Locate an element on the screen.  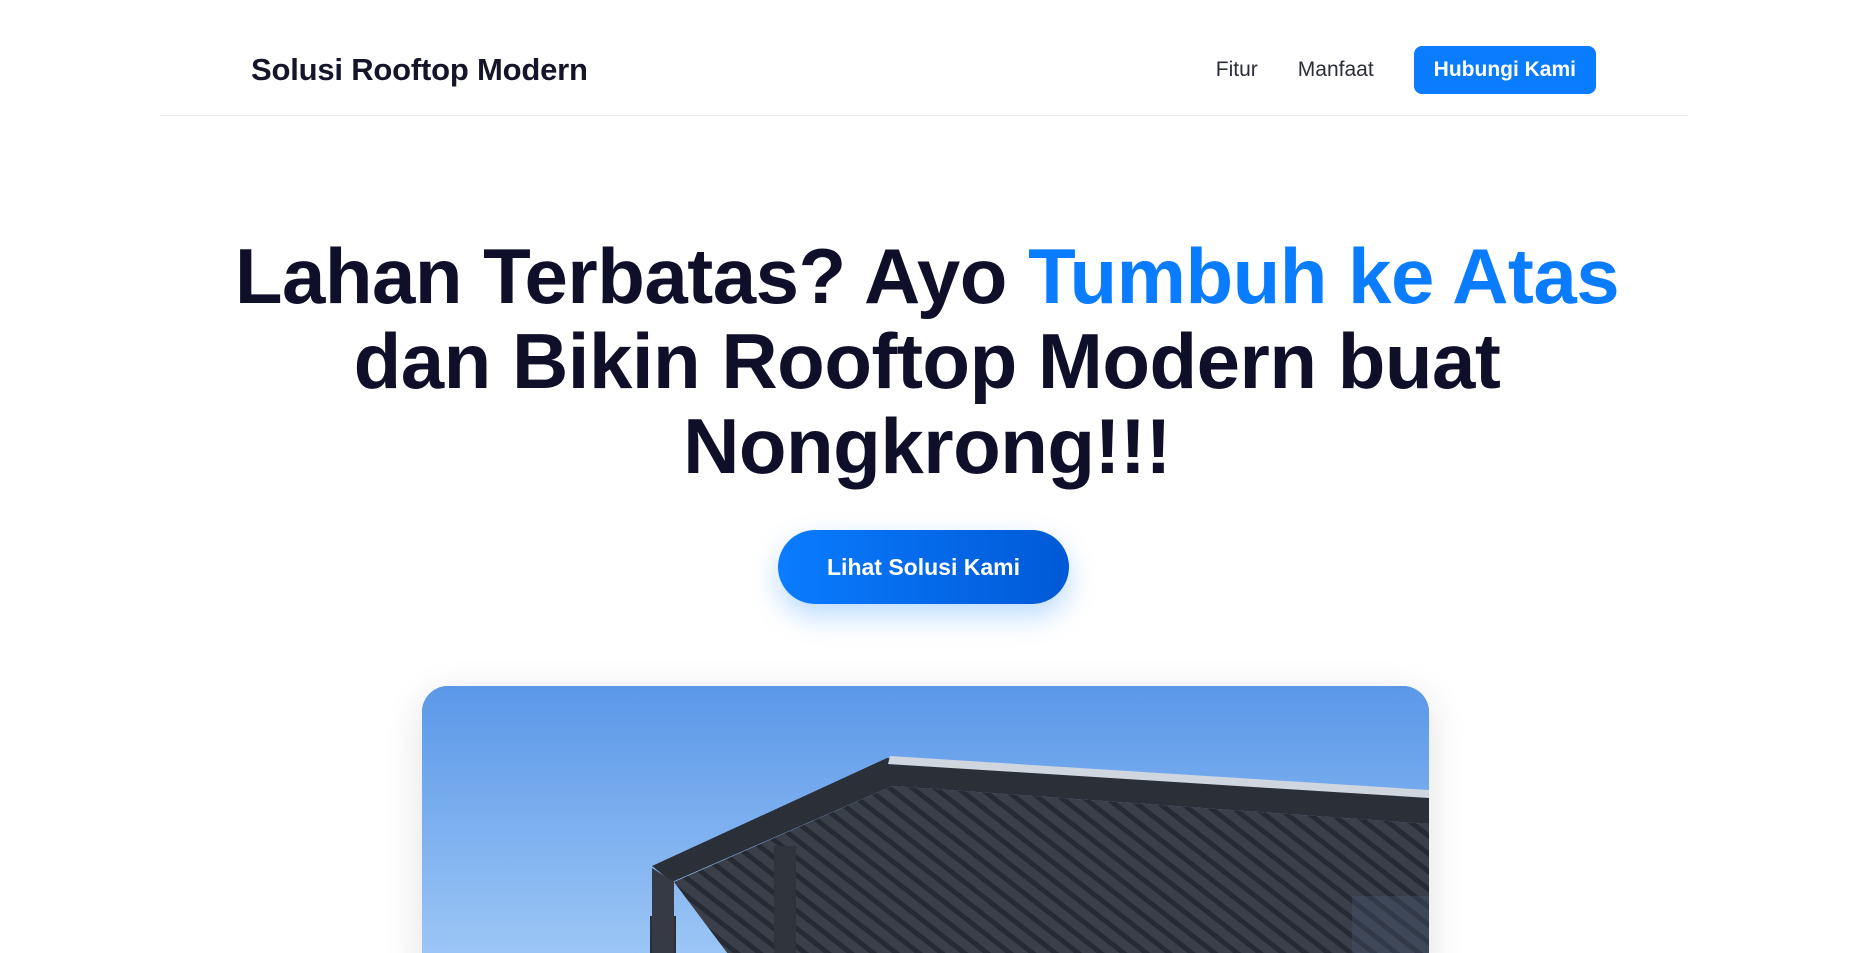
nav-link-manfaat: Manfaat is located at coordinates (1336, 70).